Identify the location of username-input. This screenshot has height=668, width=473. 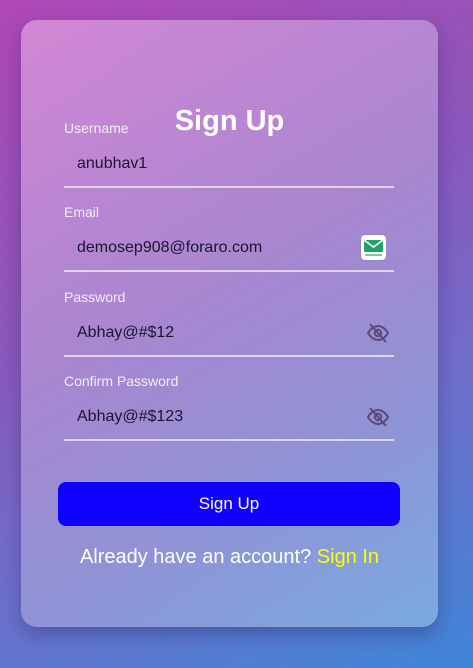
(212, 163).